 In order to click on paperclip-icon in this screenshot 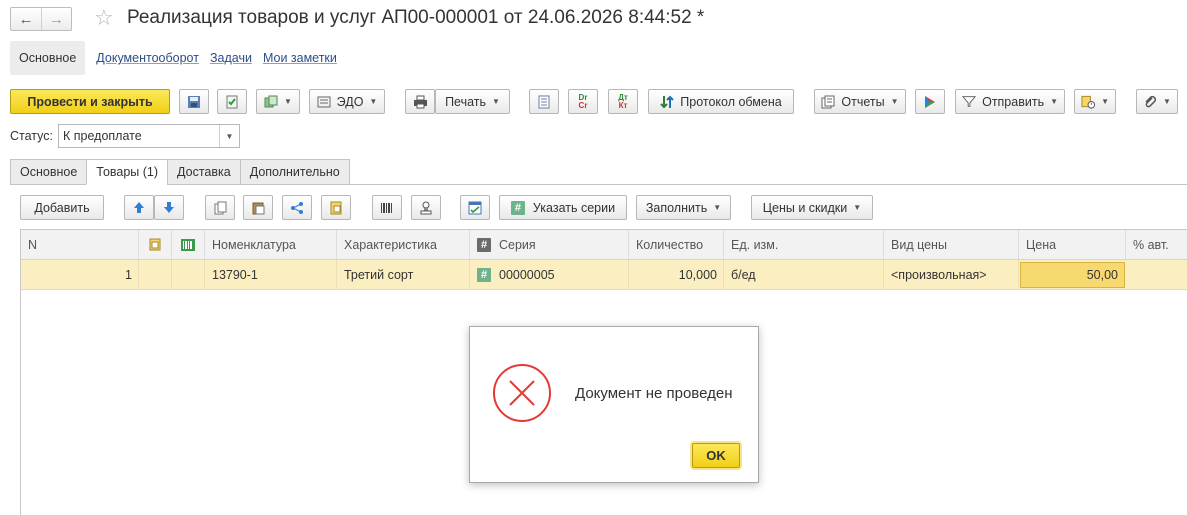, I will do `click(1151, 101)`.